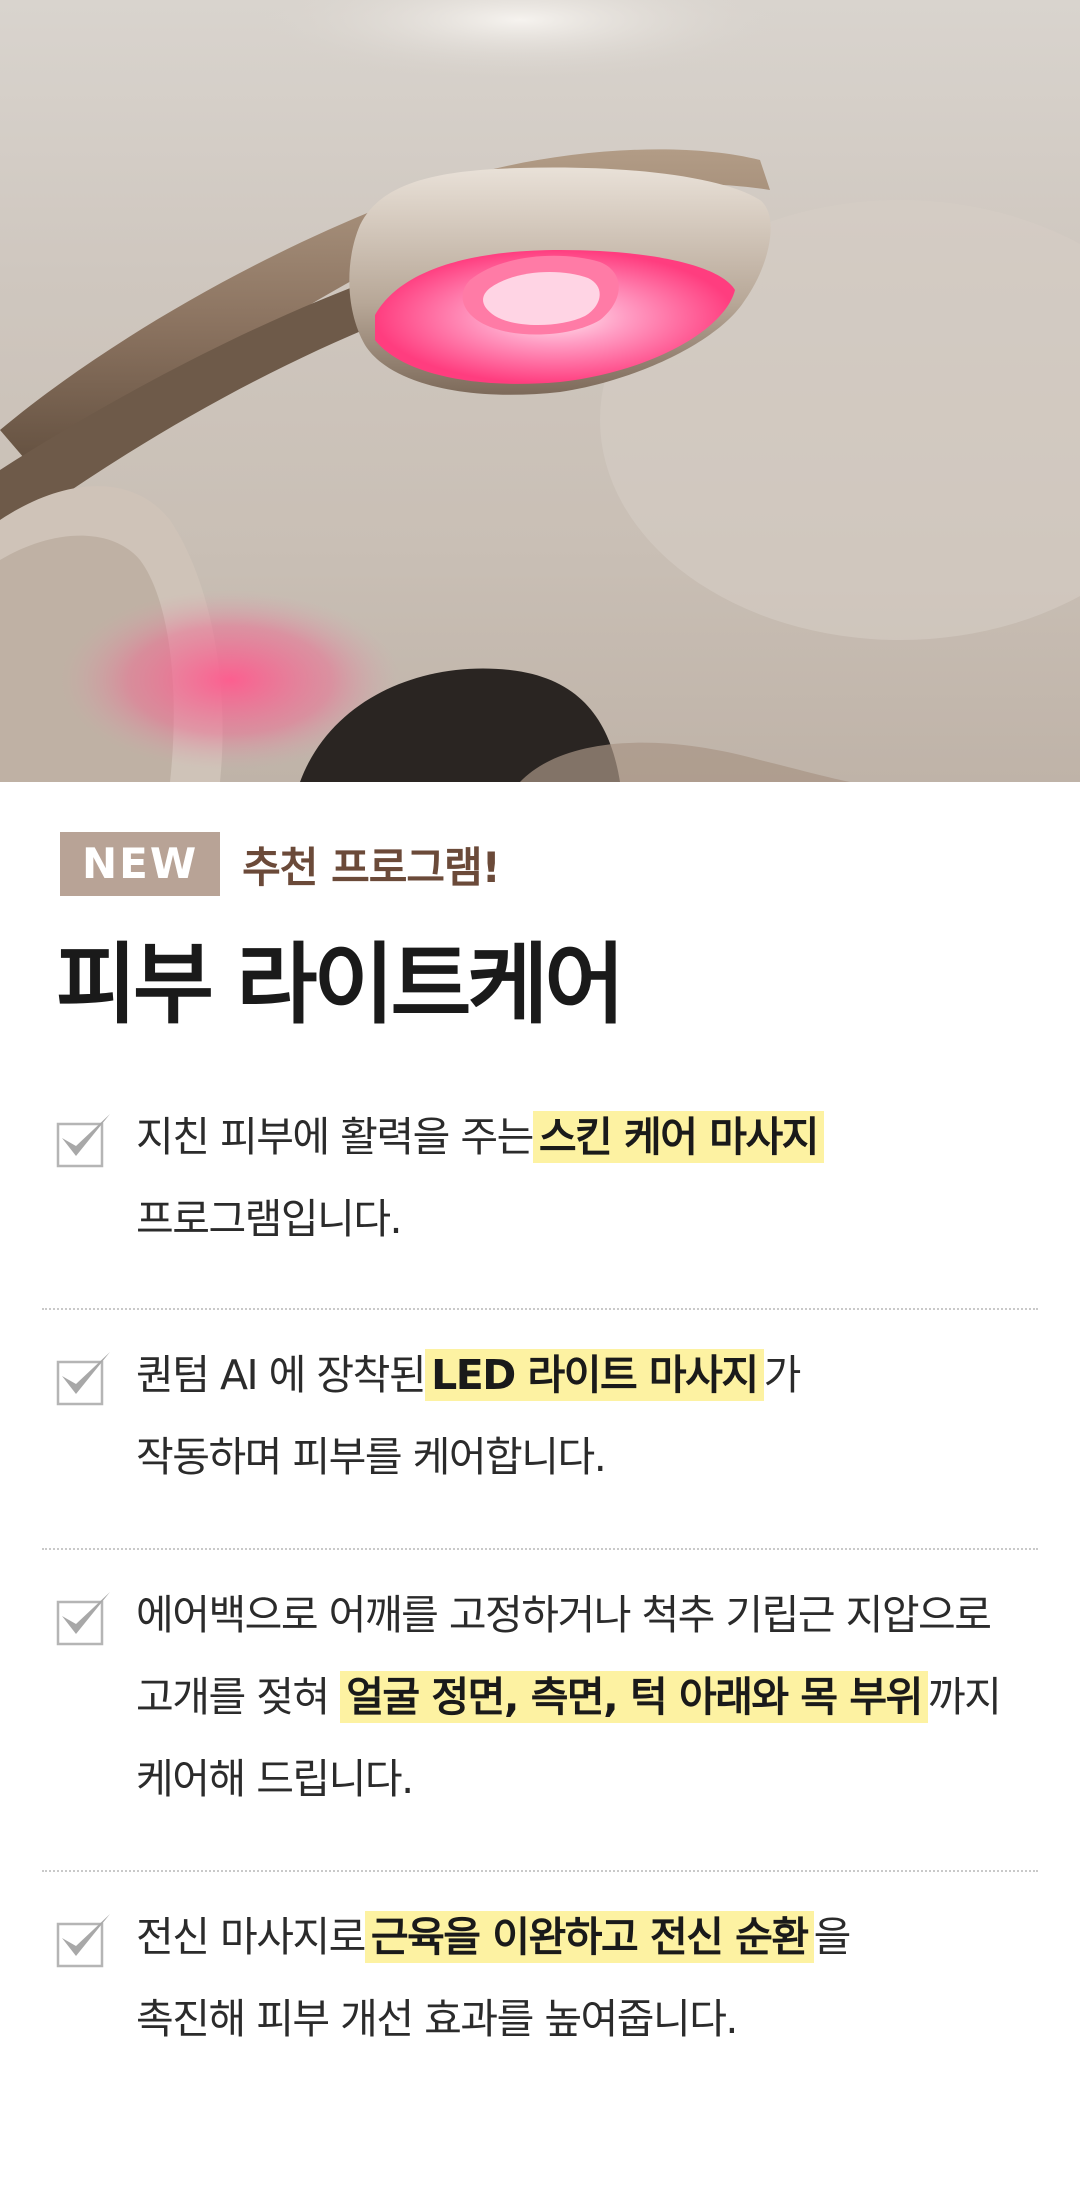 Image resolution: width=1080 pixels, height=2198 pixels. I want to click on tag-row: NEW 추천 프로그램!, so click(280, 864).